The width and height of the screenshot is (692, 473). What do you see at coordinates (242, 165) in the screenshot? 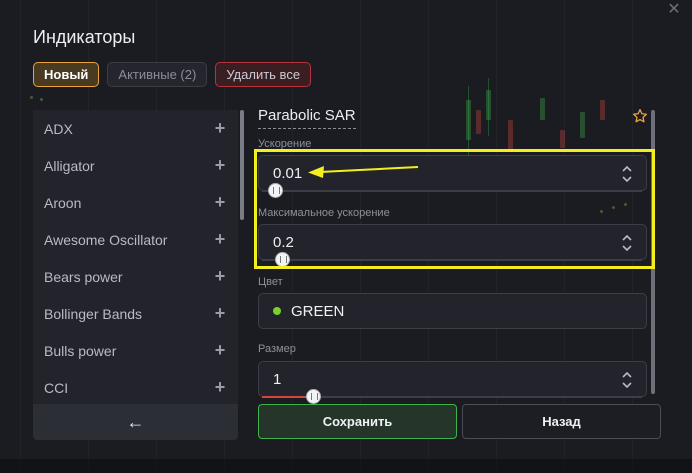
I see `list-scrollbar` at bounding box center [242, 165].